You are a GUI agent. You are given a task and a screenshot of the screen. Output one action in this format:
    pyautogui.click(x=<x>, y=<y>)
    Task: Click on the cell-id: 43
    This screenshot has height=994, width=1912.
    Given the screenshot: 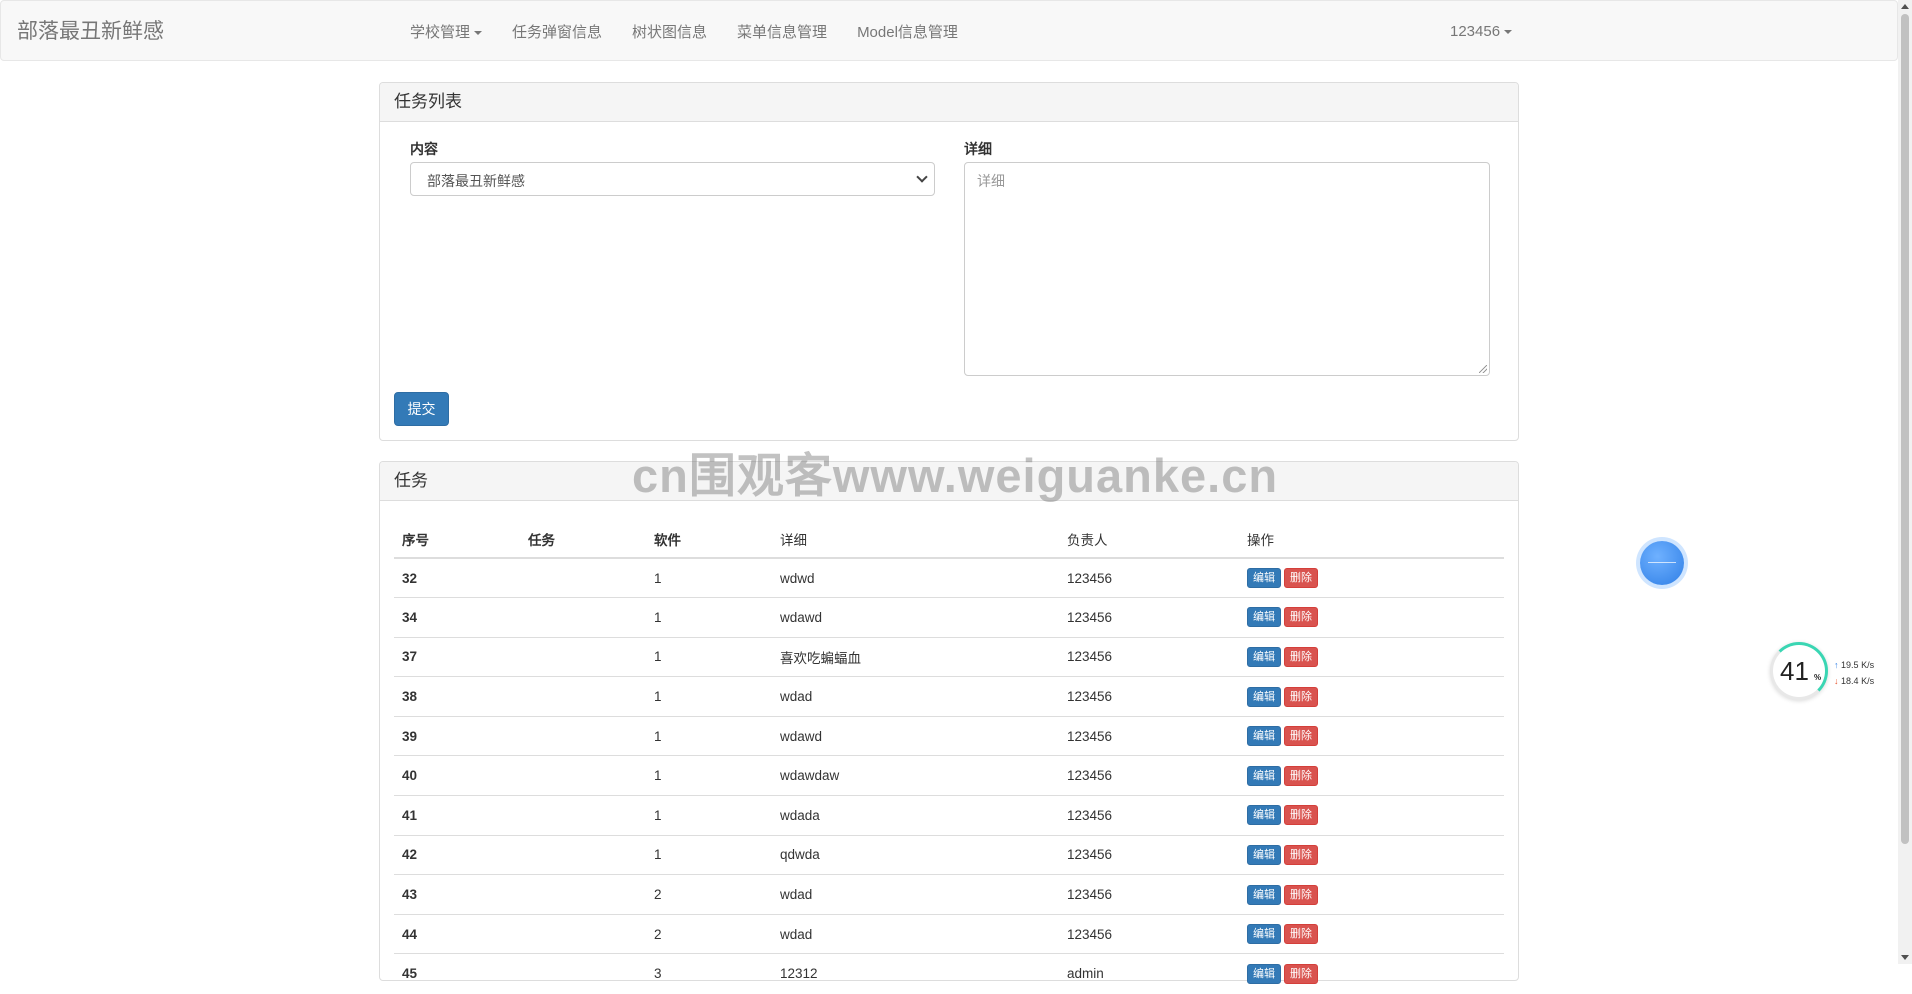 What is the action you would take?
    pyautogui.click(x=457, y=894)
    